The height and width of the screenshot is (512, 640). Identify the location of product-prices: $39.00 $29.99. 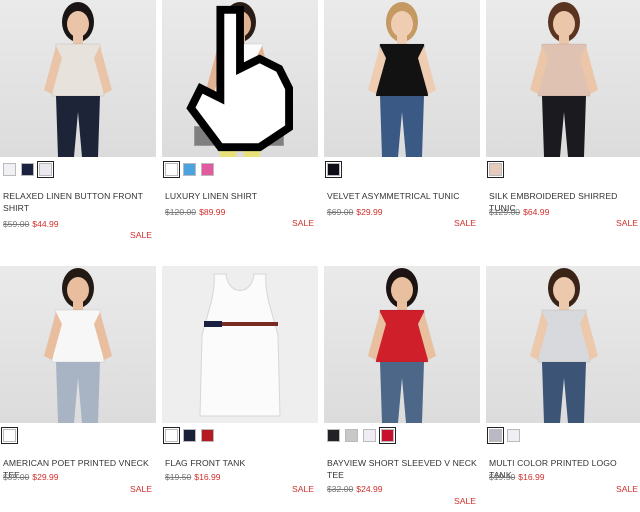
(31, 477).